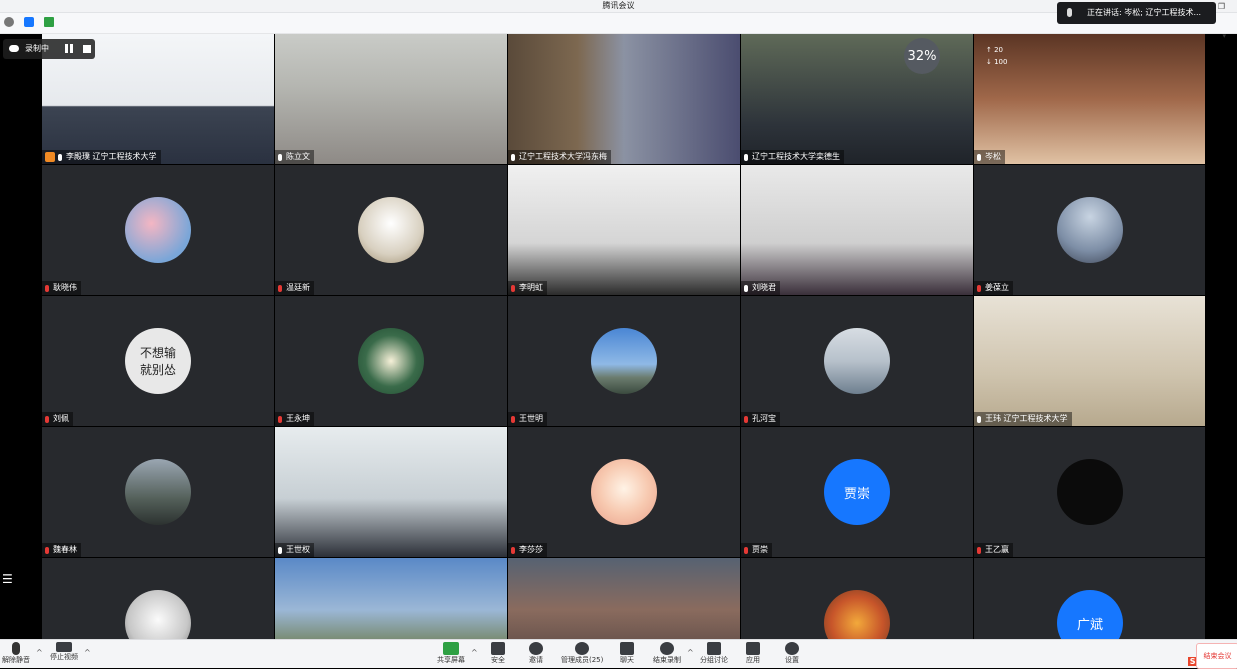 The height and width of the screenshot is (669, 1237). Describe the element at coordinates (527, 550) in the screenshot. I see `participant-nameplate: 李莎莎` at that location.